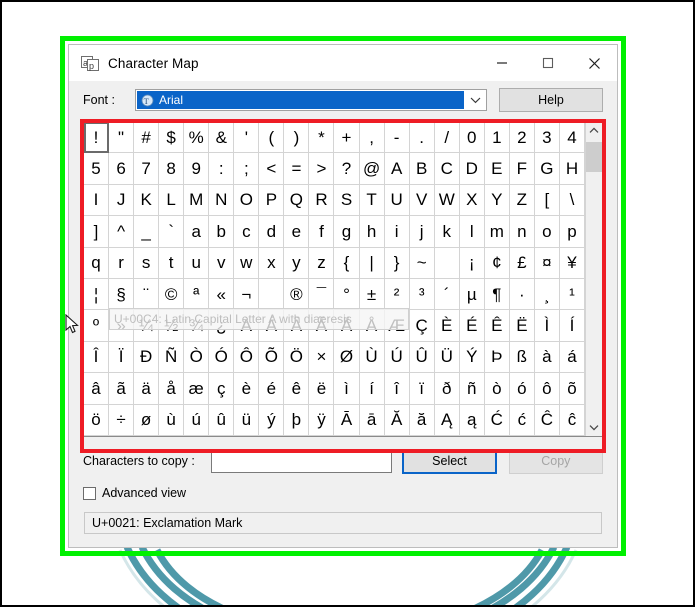 The height and width of the screenshot is (607, 695). What do you see at coordinates (89, 493) in the screenshot?
I see `advanced-view-checkbox` at bounding box center [89, 493].